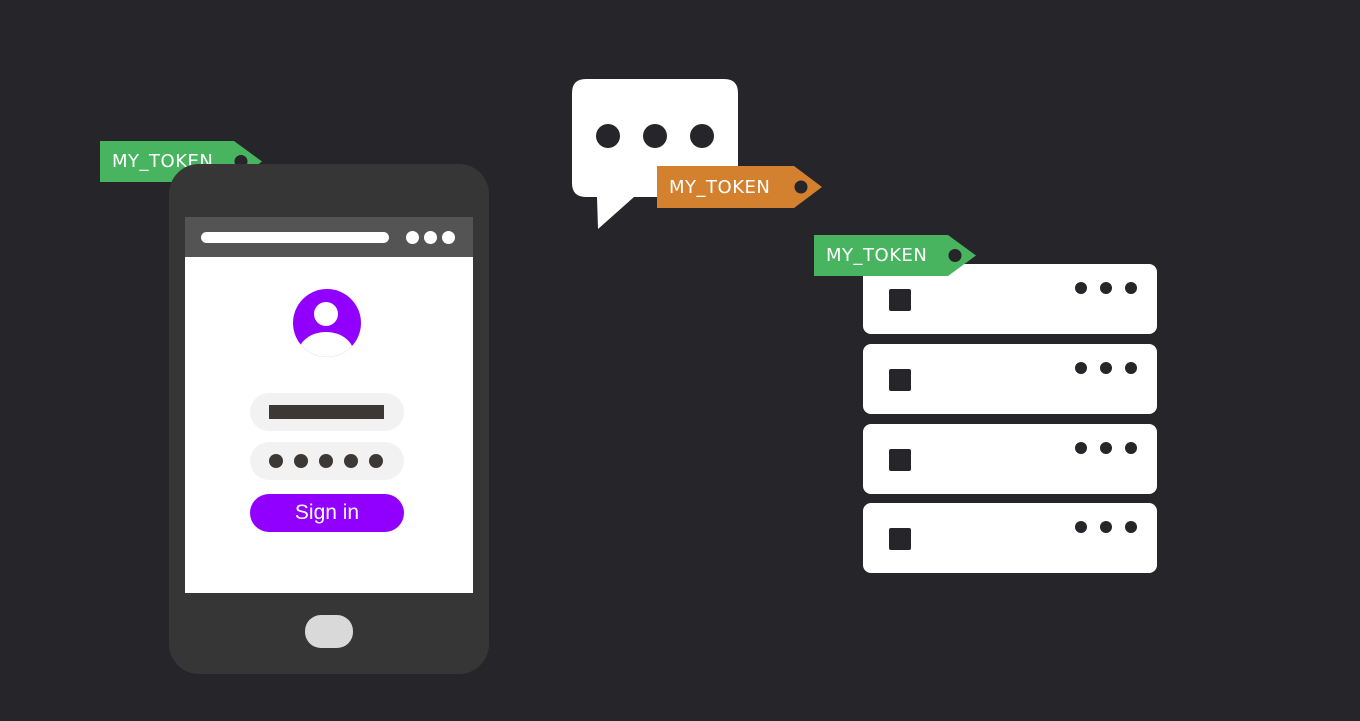 The width and height of the screenshot is (1360, 721). Describe the element at coordinates (295, 237) in the screenshot. I see `address-bar` at that location.